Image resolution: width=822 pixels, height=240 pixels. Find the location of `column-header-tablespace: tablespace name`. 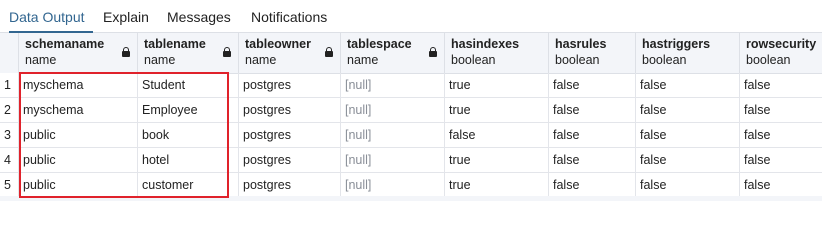

column-header-tablespace: tablespace name is located at coordinates (393, 53).